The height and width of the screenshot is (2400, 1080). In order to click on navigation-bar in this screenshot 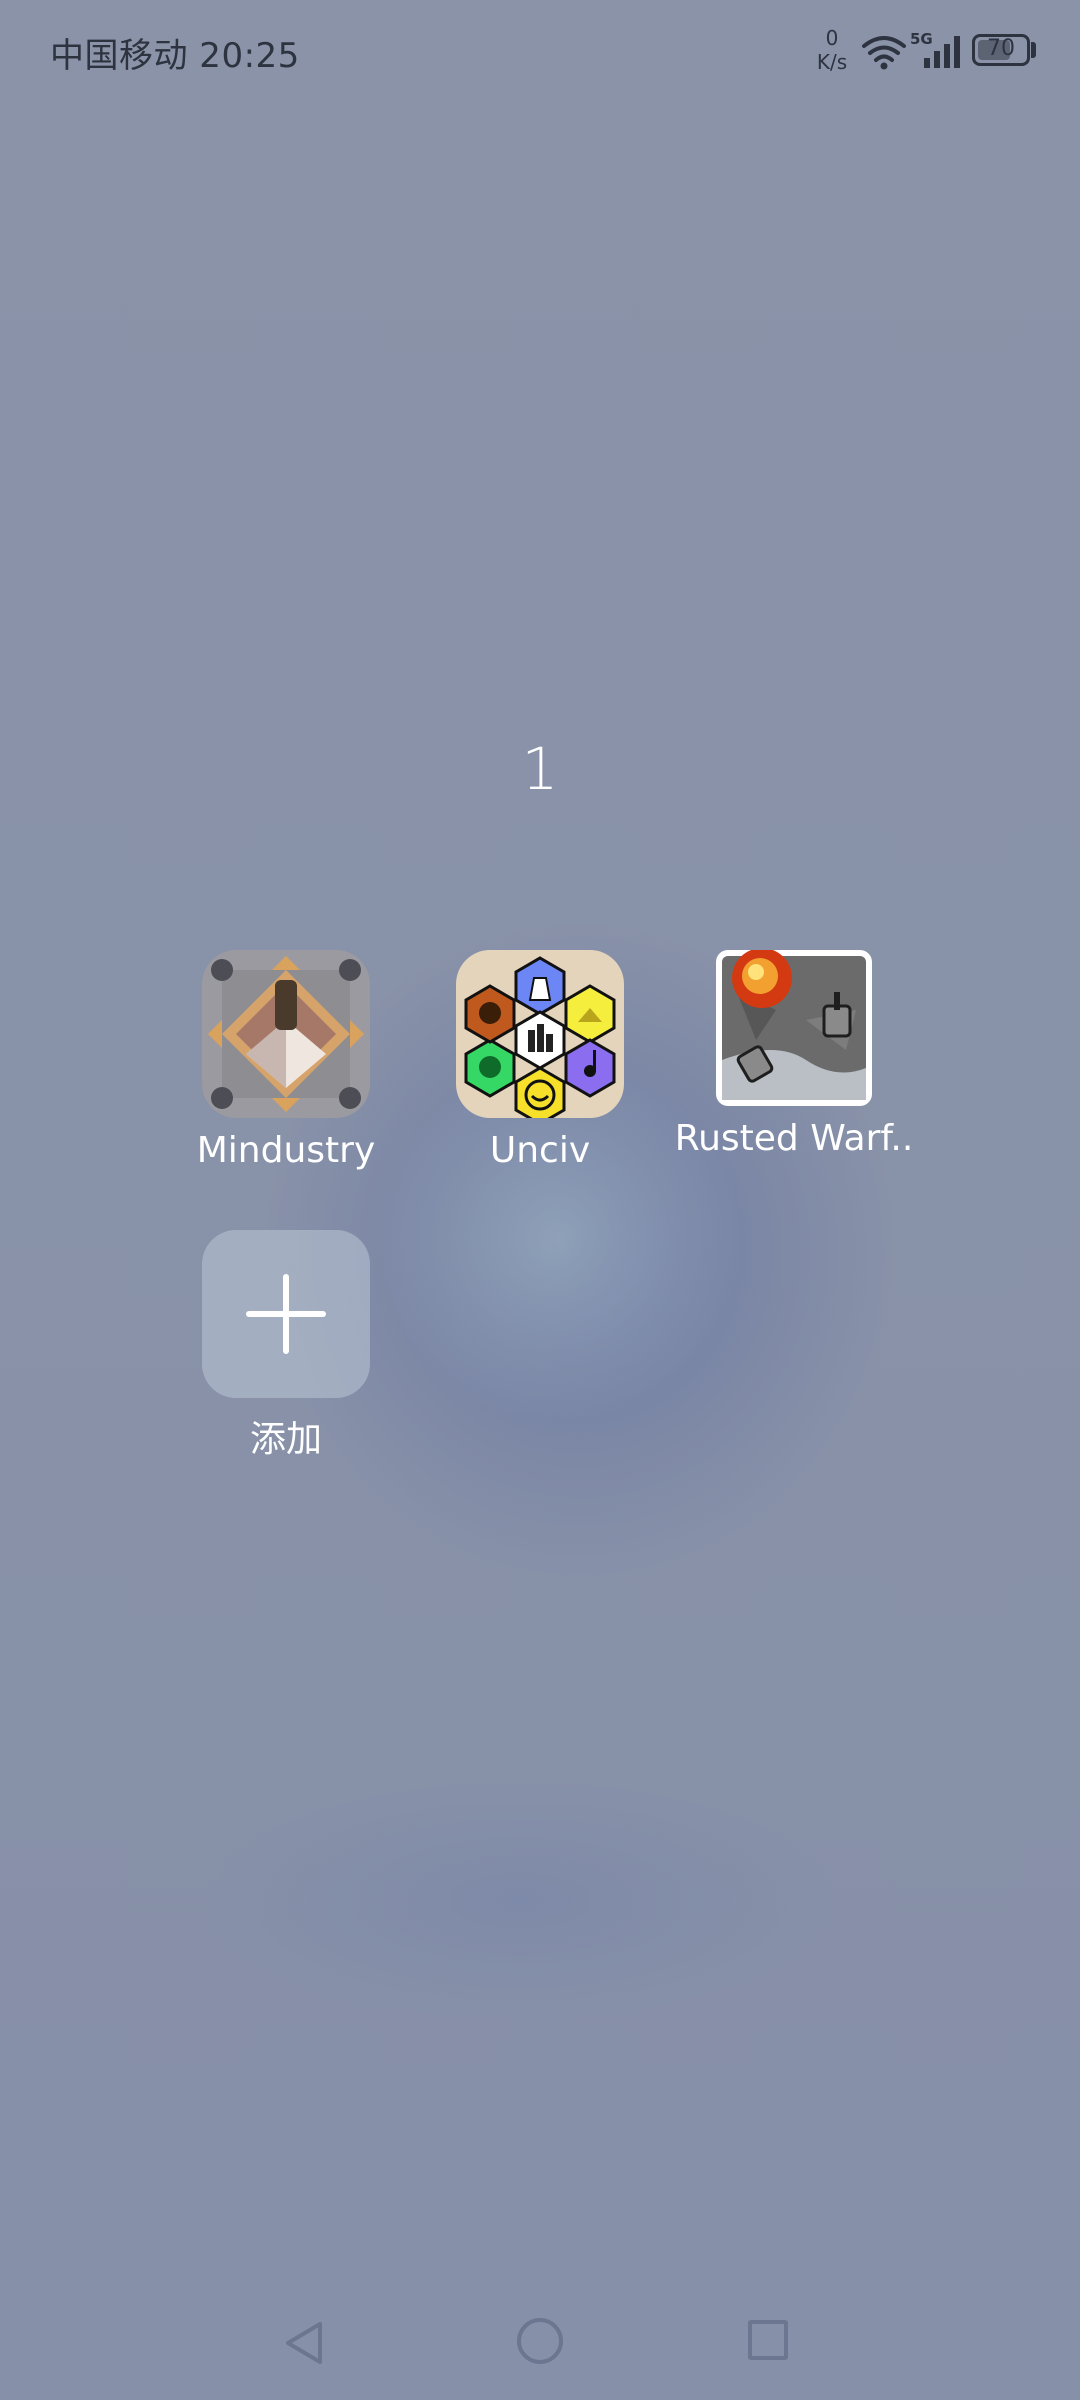, I will do `click(540, 2340)`.